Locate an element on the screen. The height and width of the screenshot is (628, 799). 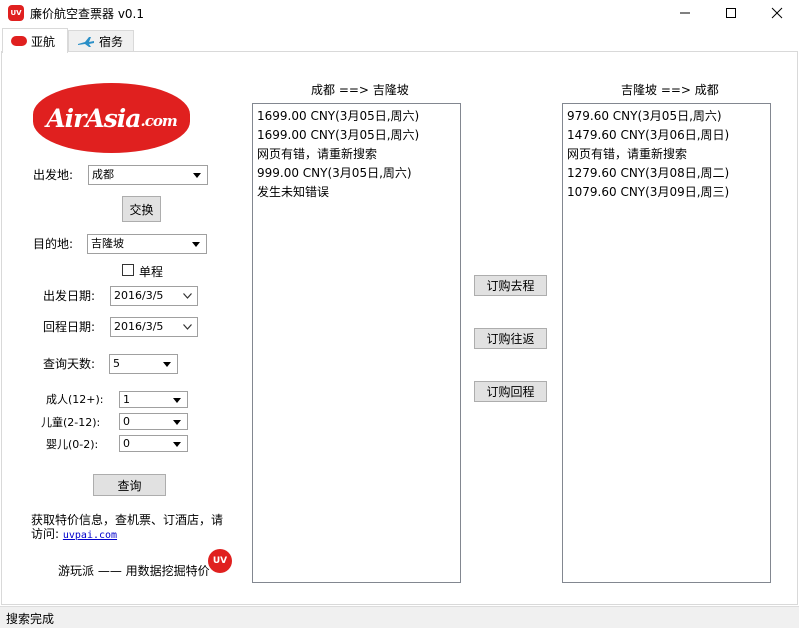
destination-select: 吉隆坡 is located at coordinates (147, 244).